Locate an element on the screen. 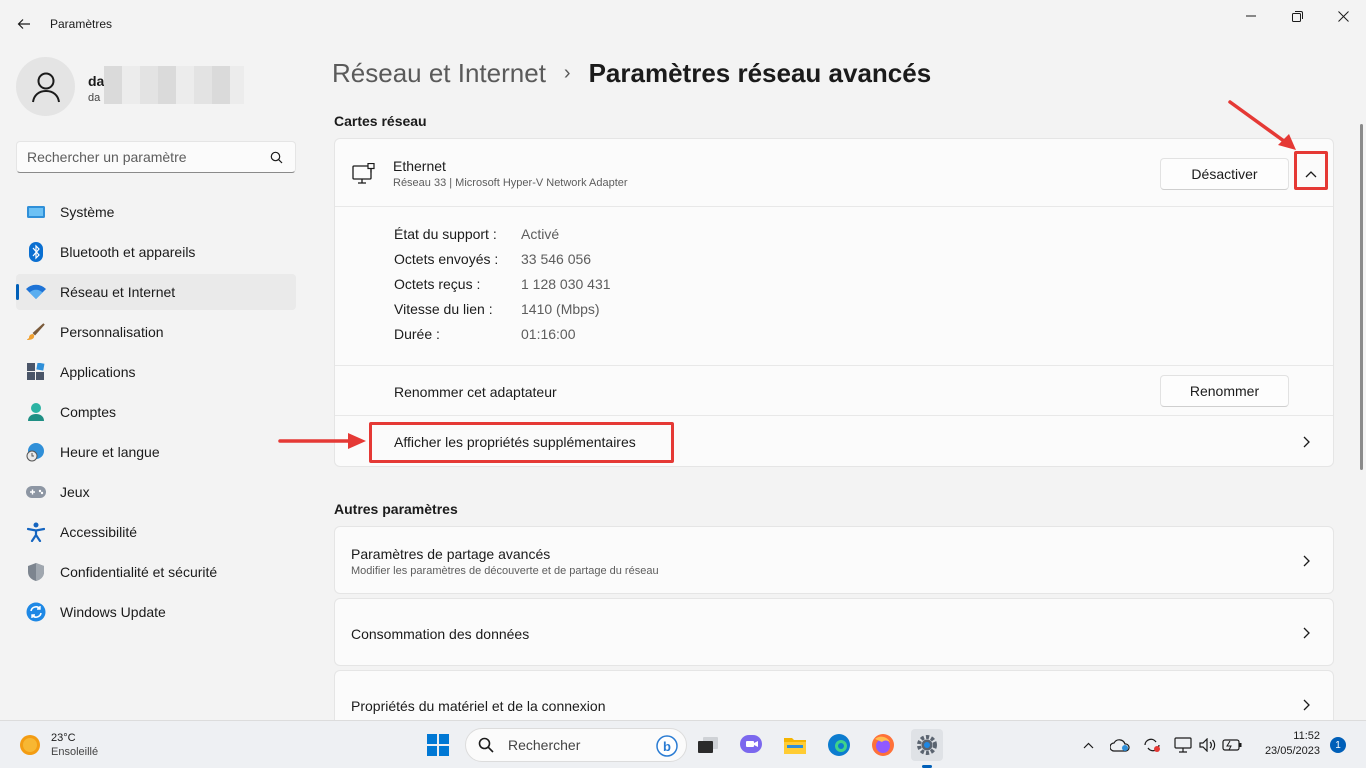 The image size is (1366, 768). accessibility-icon is located at coordinates (36, 532).